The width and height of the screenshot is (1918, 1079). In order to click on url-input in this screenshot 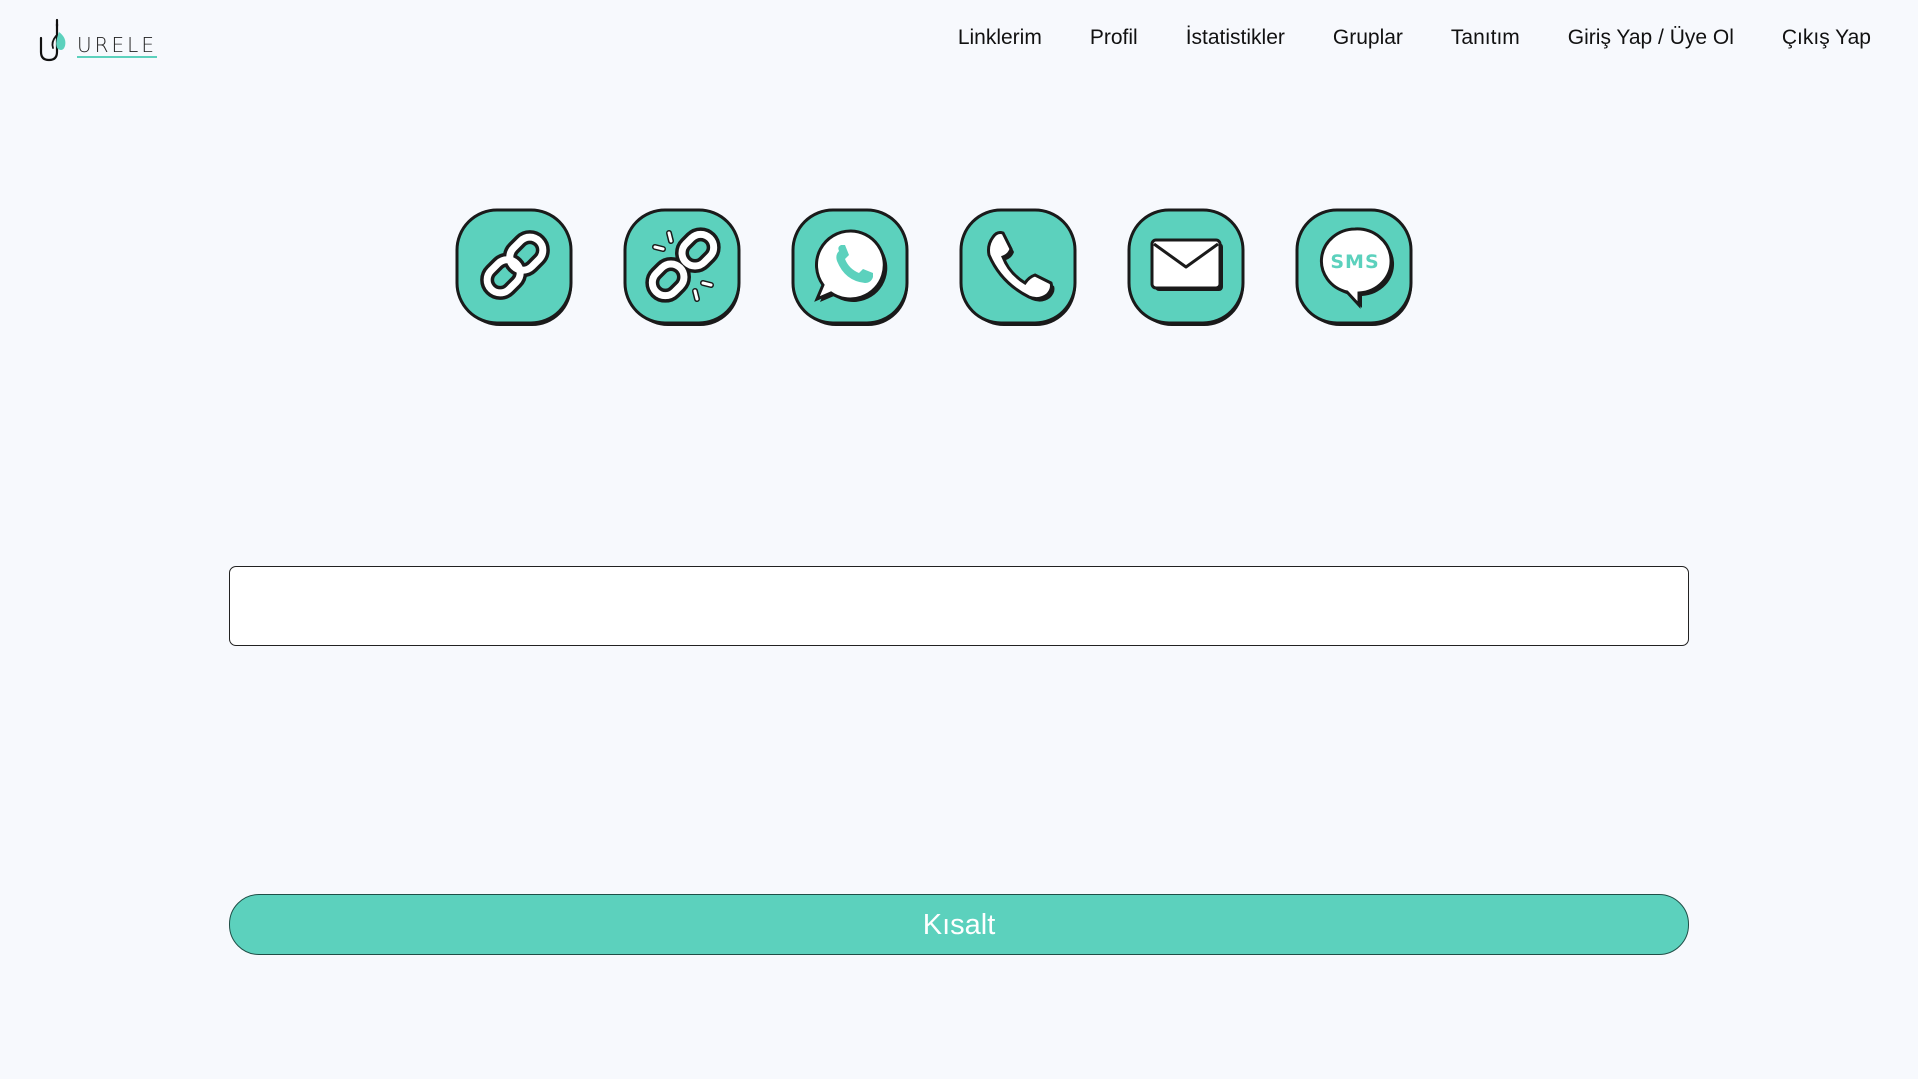, I will do `click(959, 606)`.